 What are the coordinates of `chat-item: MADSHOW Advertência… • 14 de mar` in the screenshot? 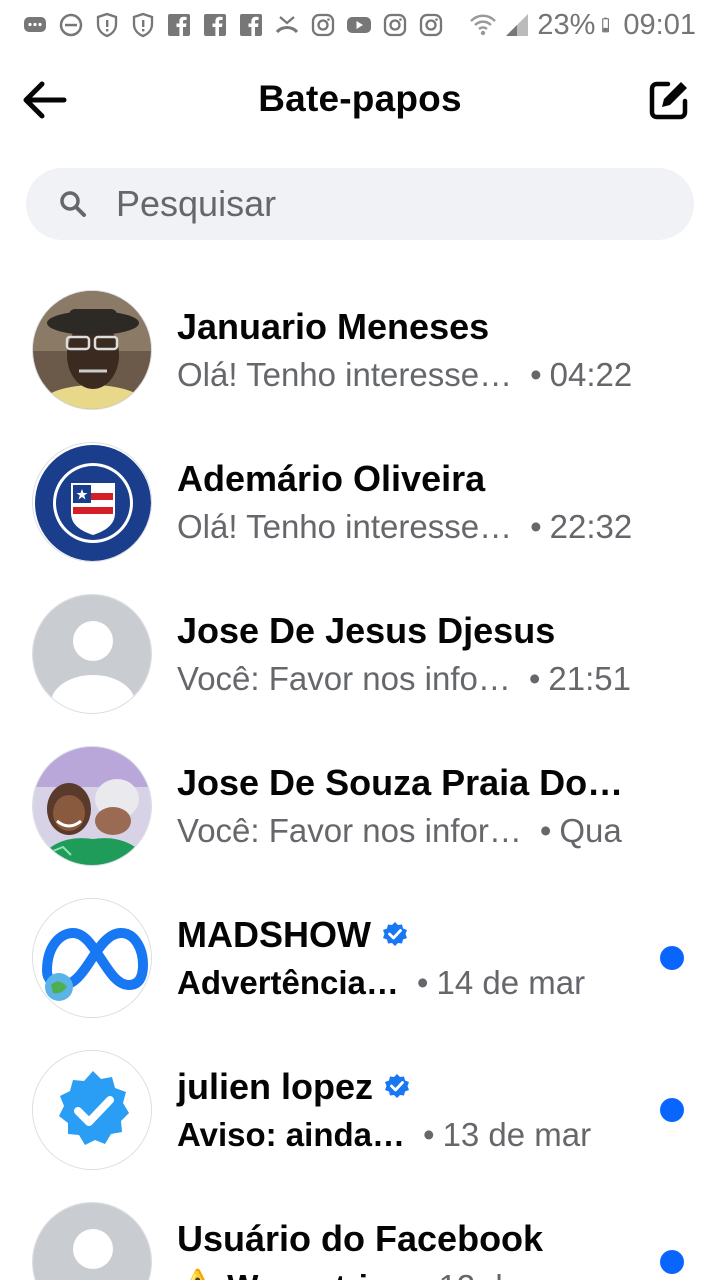 It's located at (360, 964).